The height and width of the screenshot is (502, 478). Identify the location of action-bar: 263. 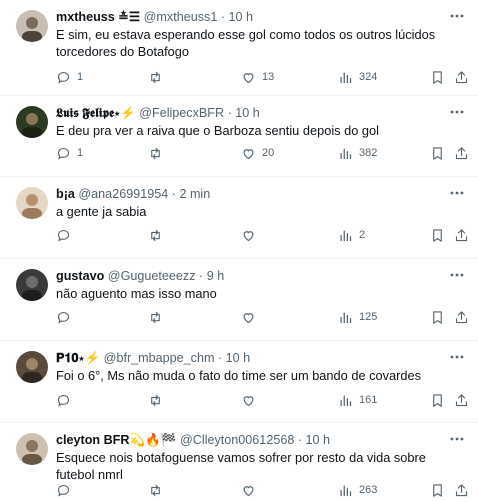
(262, 490).